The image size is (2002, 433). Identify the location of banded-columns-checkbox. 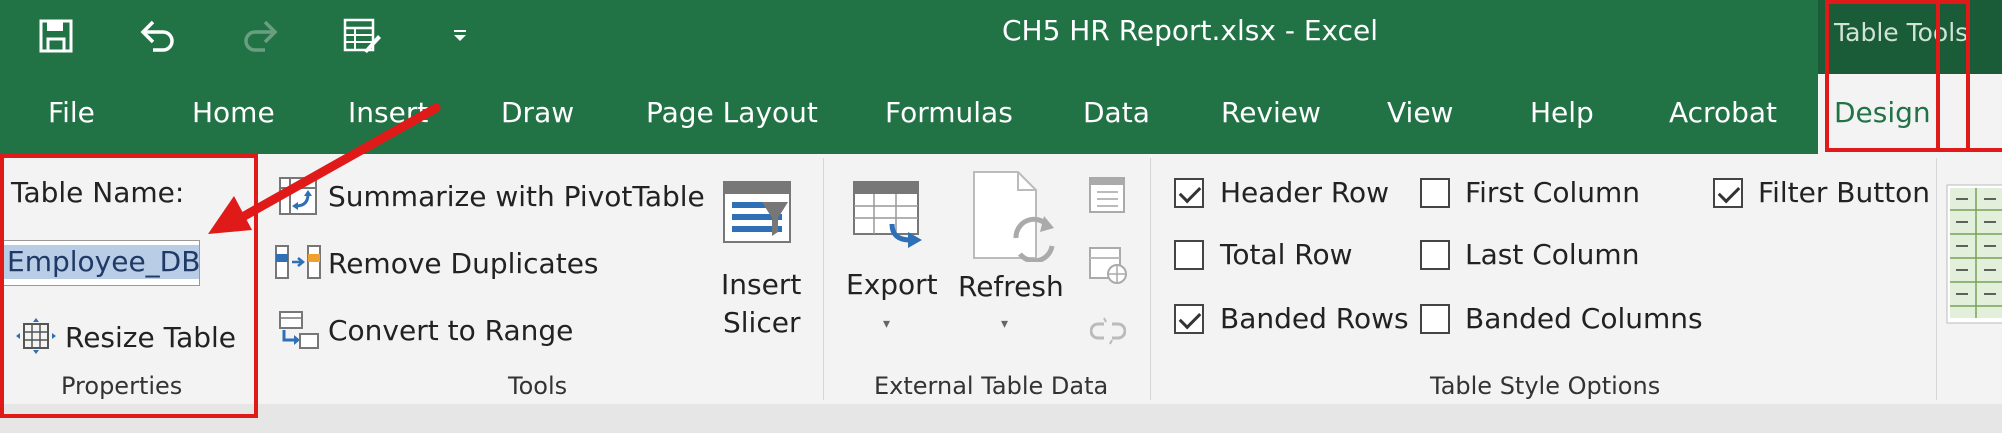
(1435, 319).